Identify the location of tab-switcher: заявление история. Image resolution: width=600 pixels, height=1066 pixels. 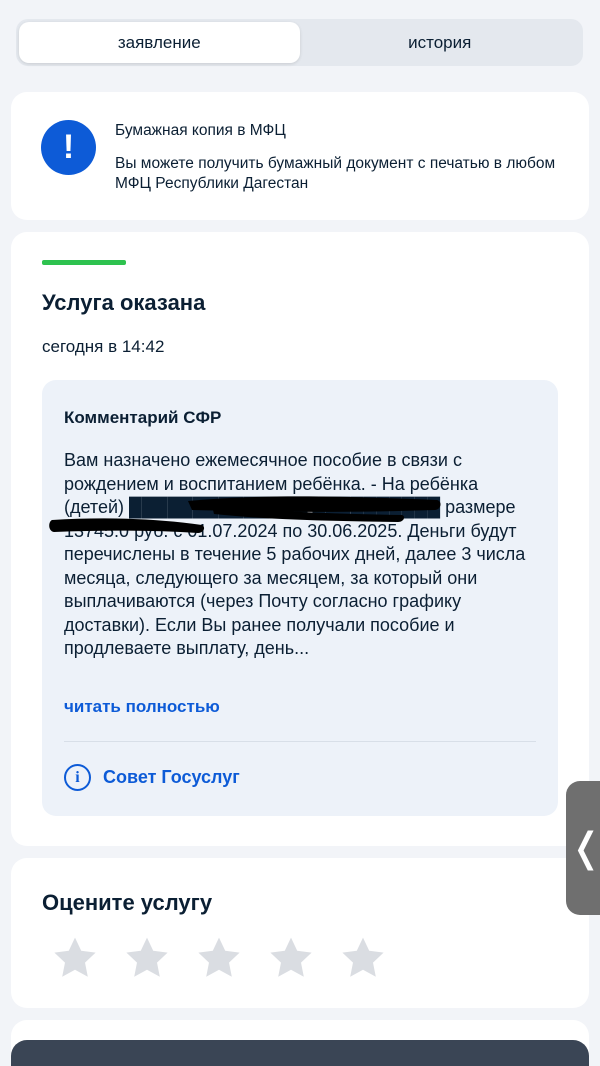
(299, 42).